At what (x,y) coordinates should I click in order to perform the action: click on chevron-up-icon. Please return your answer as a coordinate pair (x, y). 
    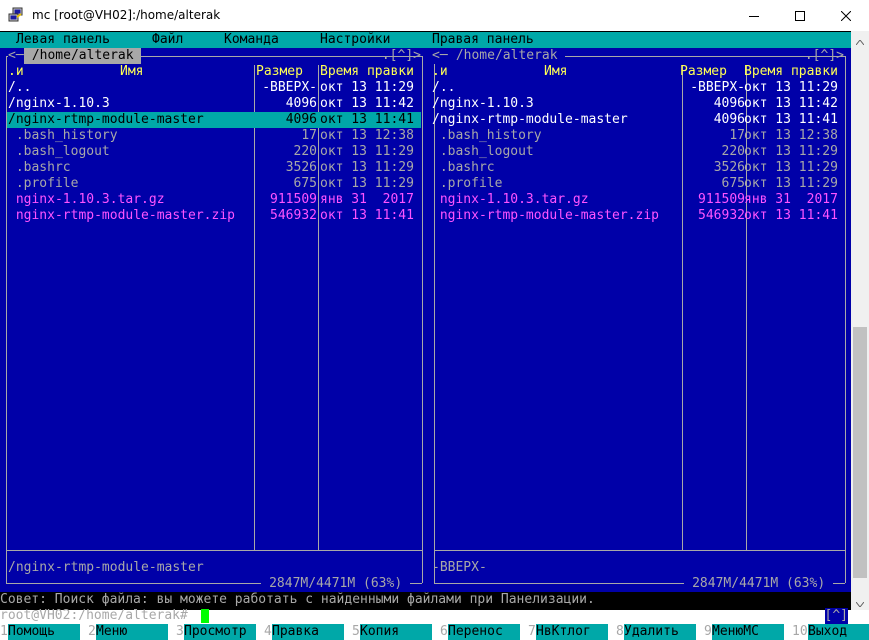
    Looking at the image, I should click on (860, 39).